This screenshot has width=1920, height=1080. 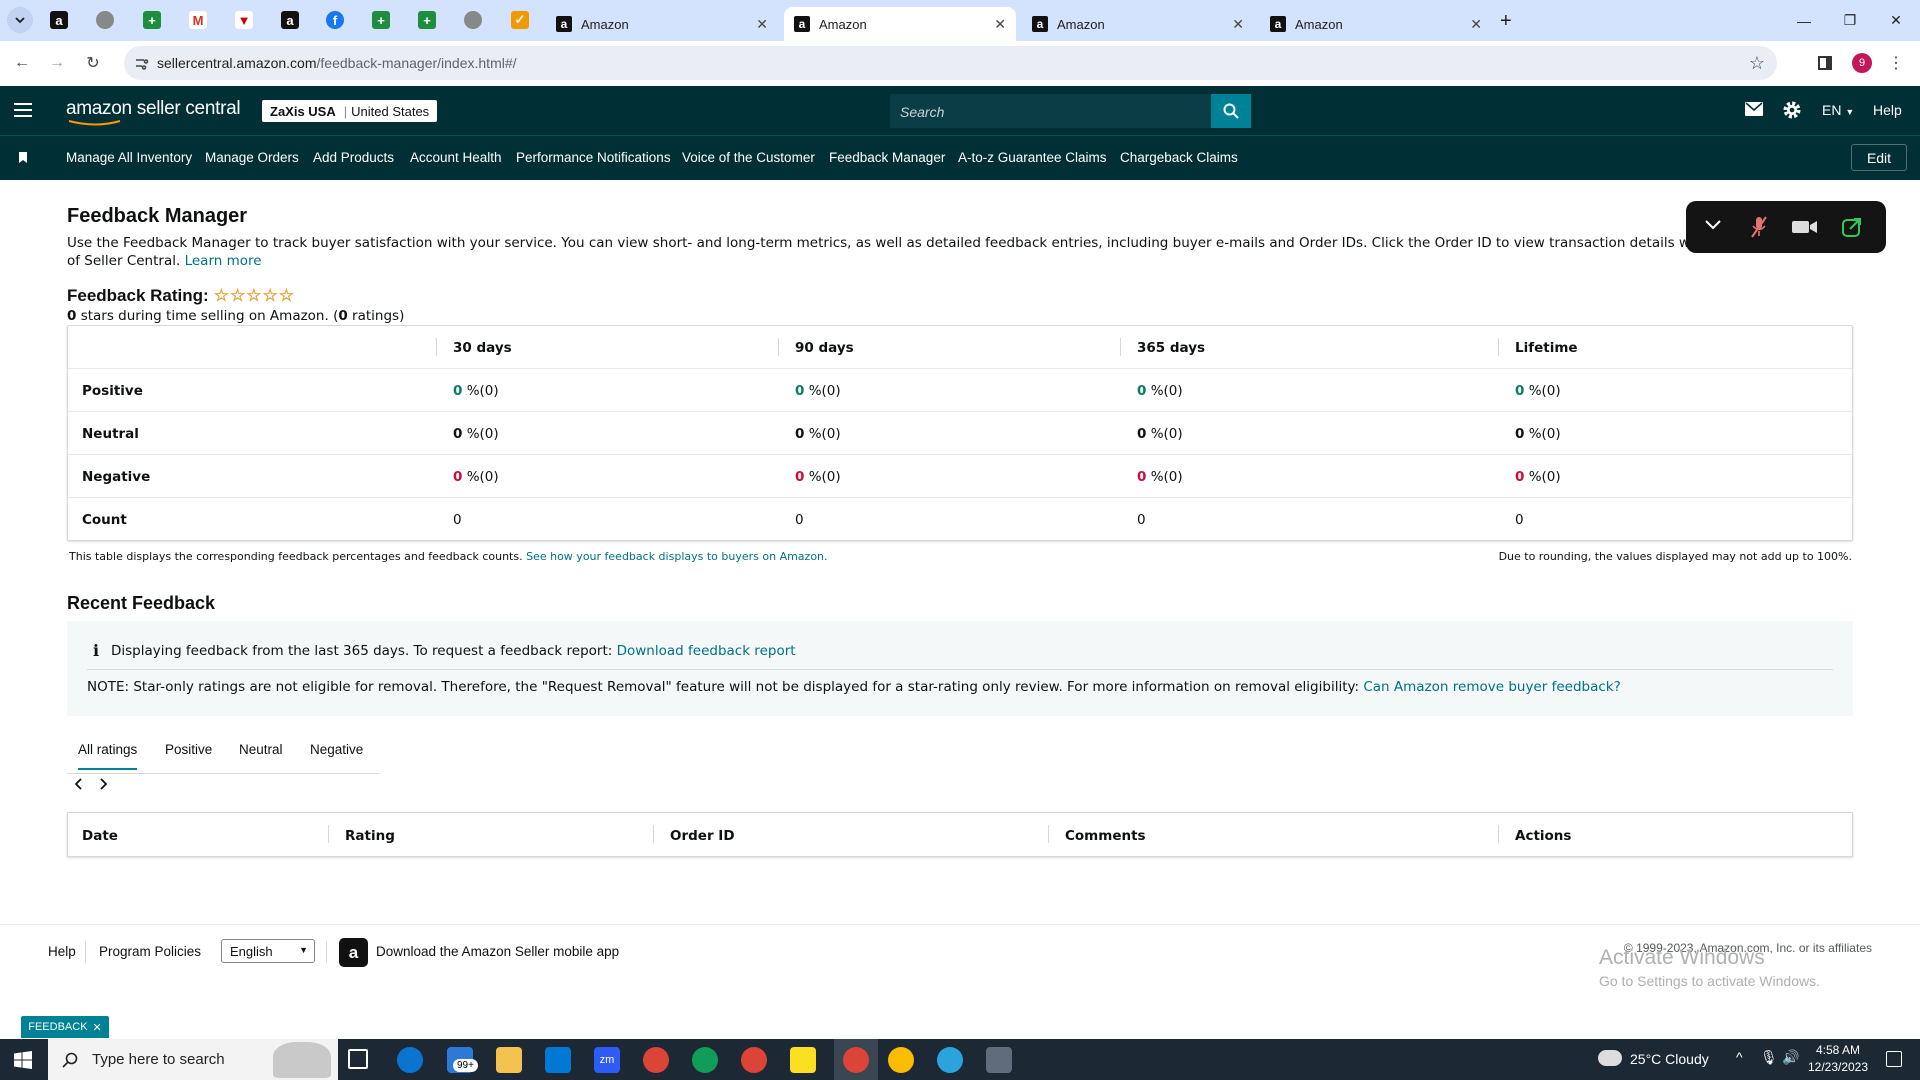 What do you see at coordinates (93, 63) in the screenshot?
I see `reload-button: ↻` at bounding box center [93, 63].